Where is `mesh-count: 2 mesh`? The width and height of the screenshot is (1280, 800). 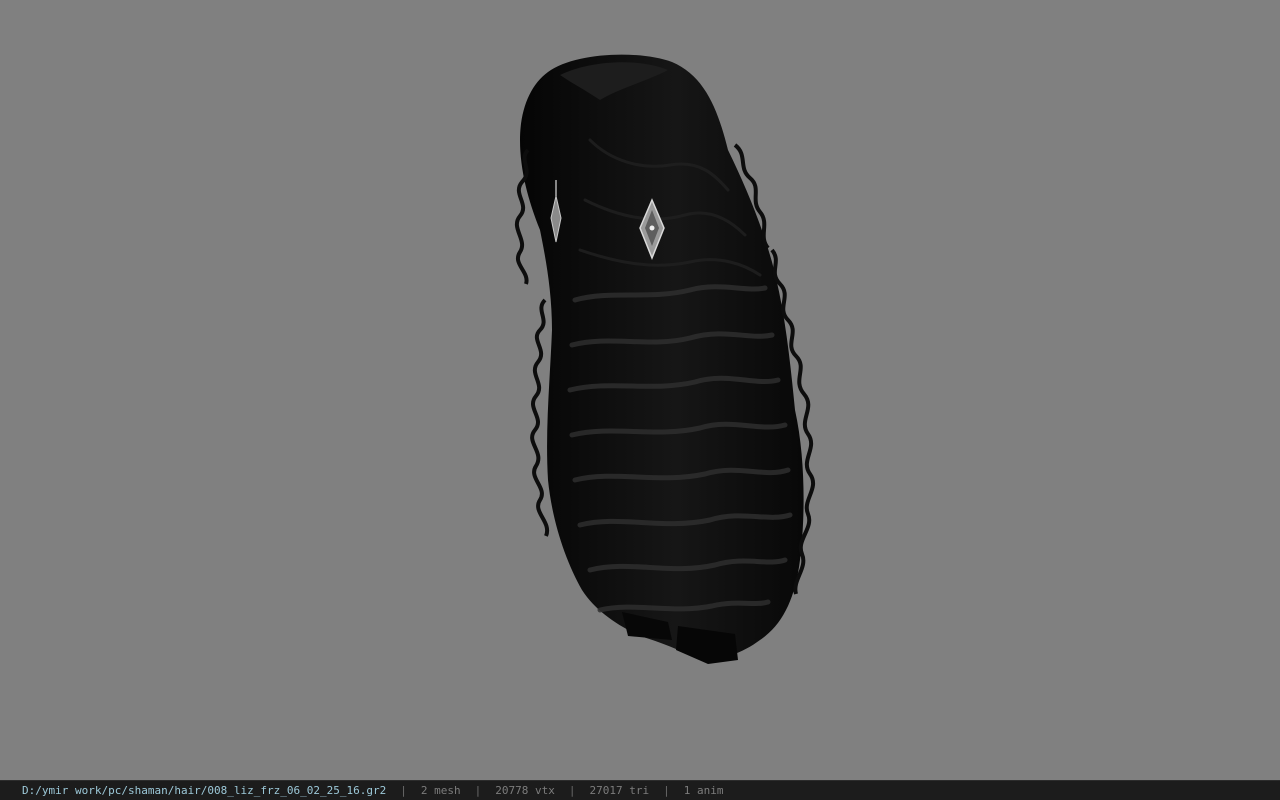
mesh-count: 2 mesh is located at coordinates (440, 790).